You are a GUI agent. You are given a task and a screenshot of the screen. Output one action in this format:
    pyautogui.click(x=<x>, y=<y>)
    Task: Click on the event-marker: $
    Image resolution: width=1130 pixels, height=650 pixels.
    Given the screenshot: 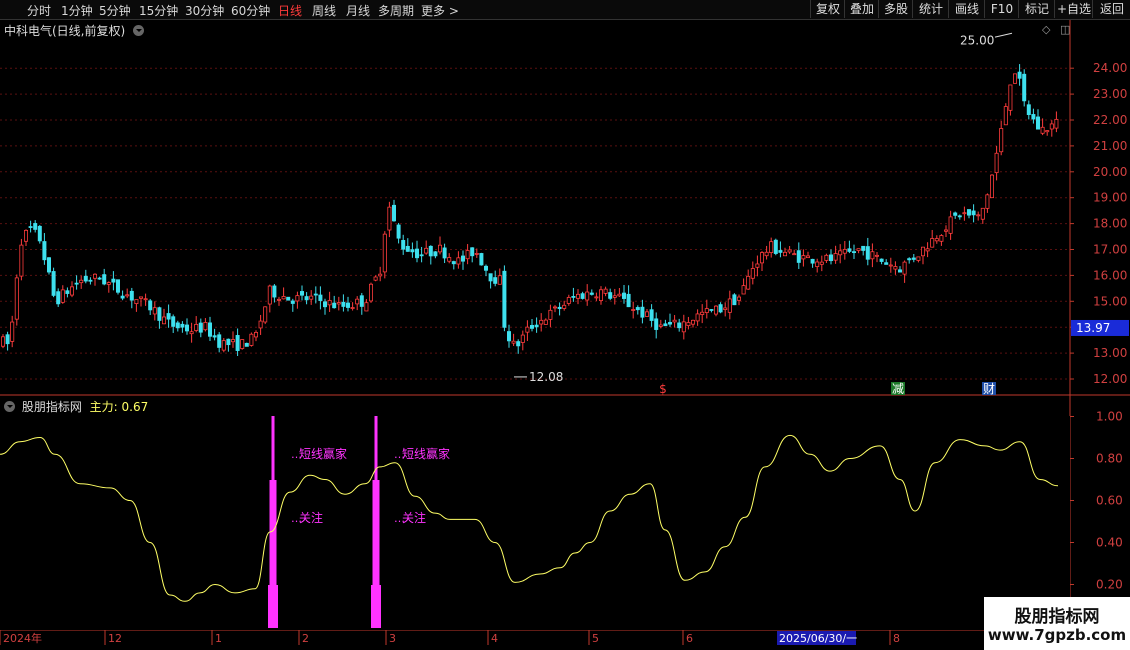 What is the action you would take?
    pyautogui.click(x=663, y=389)
    